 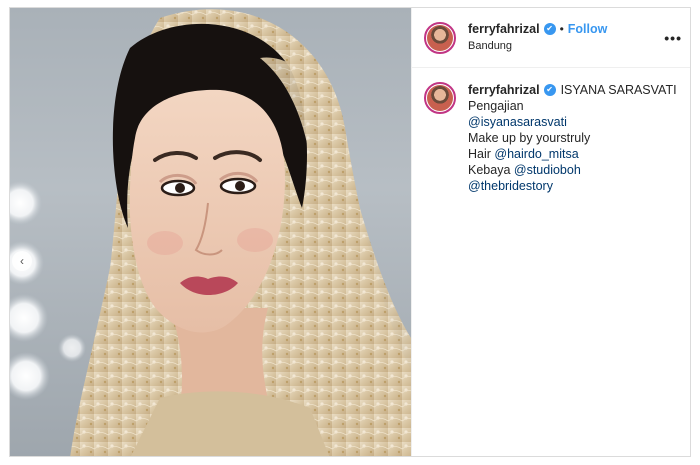 I want to click on post-location: Bandung, so click(x=537, y=46).